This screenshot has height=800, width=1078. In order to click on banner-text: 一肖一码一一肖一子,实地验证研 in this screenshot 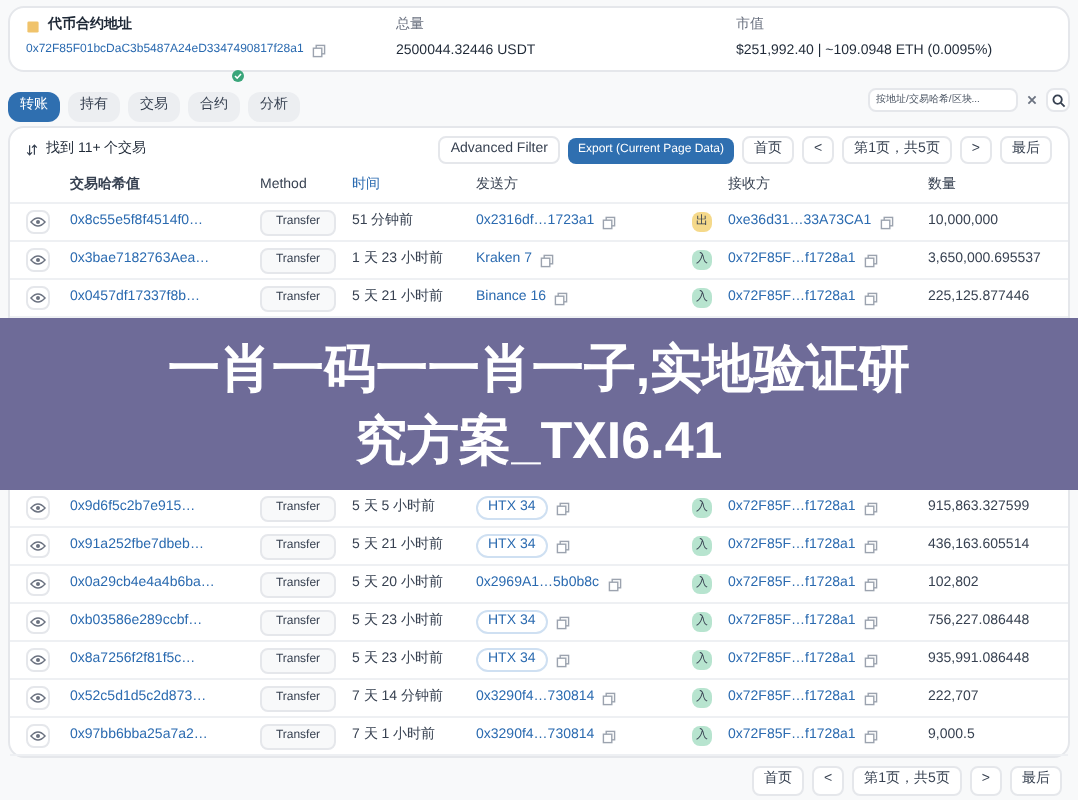, I will do `click(539, 369)`.